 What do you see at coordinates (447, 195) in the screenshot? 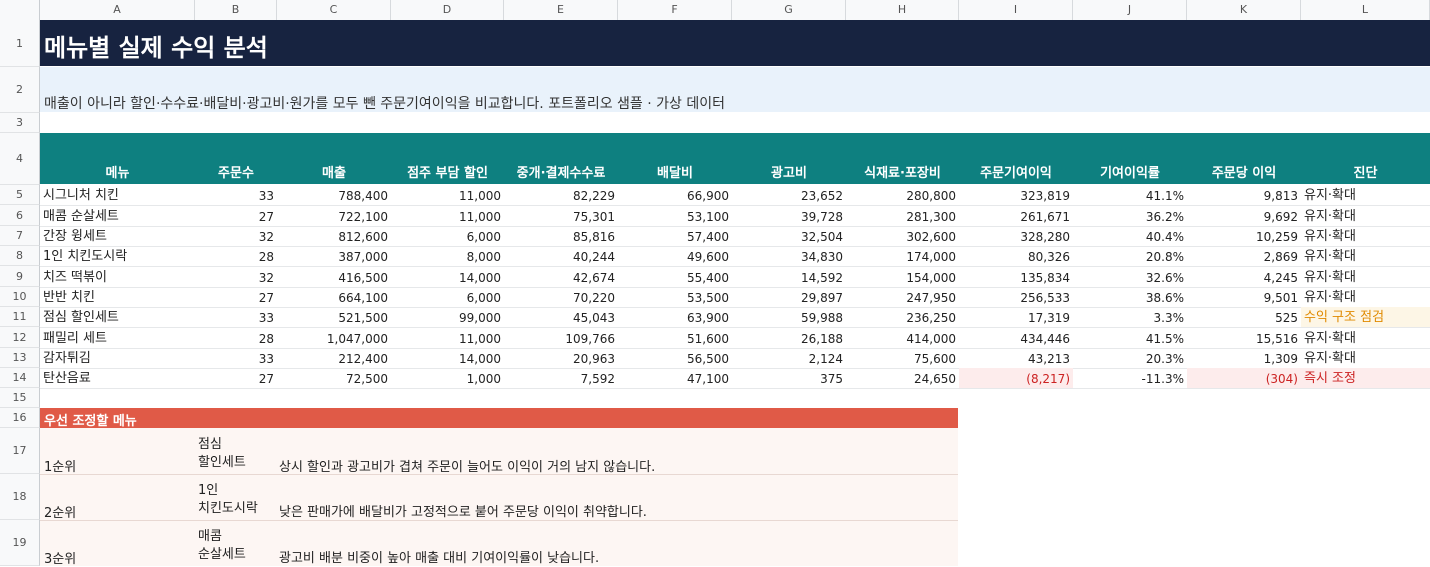
I see `cell-discount: 11,000` at bounding box center [447, 195].